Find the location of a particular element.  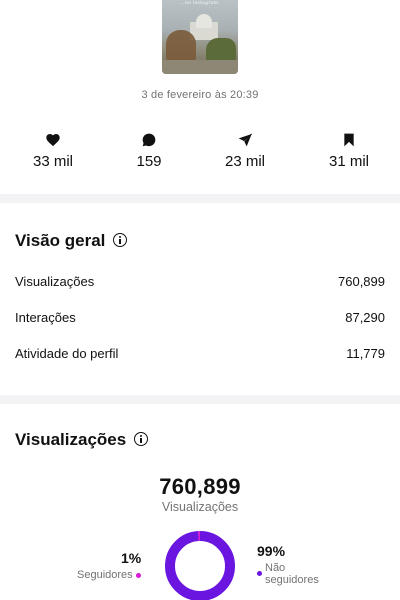

thumbnail-caption: ...ne instagram. is located at coordinates (200, 3).